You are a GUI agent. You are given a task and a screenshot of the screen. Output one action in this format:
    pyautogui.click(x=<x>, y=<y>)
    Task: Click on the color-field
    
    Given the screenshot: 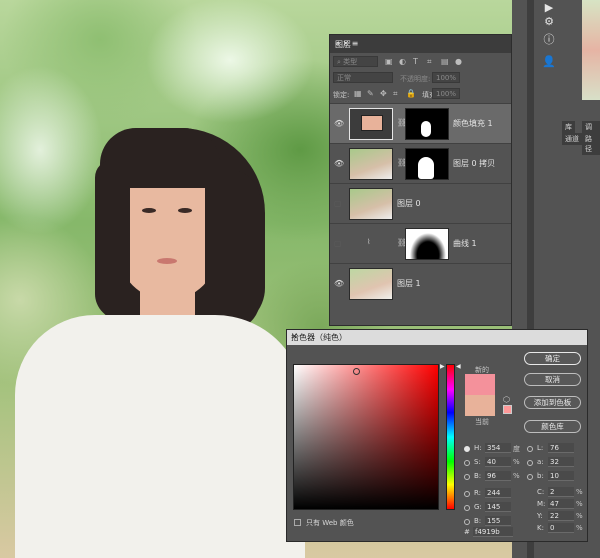 What is the action you would take?
    pyautogui.click(x=366, y=437)
    